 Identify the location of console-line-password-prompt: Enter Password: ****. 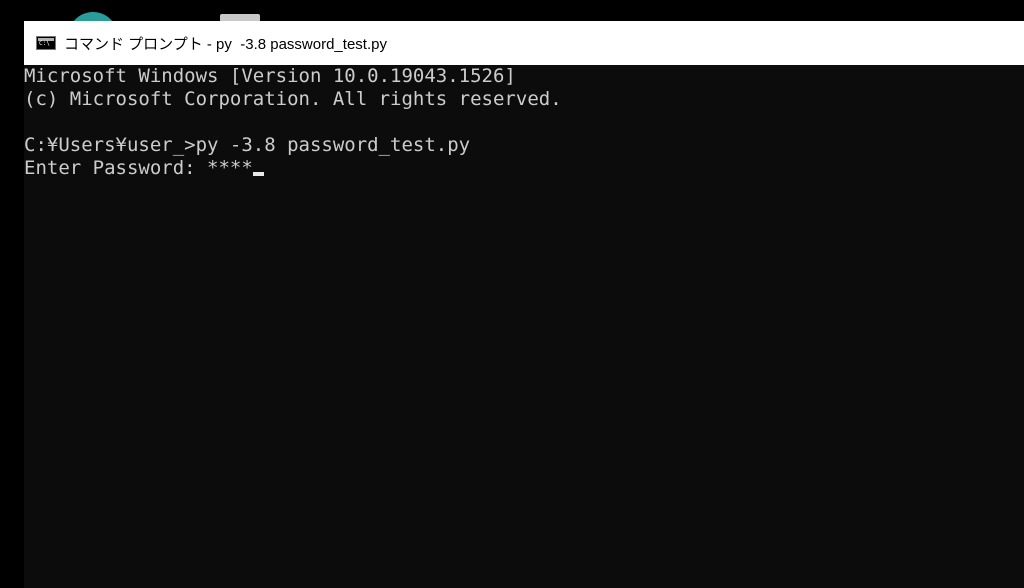
(524, 168).